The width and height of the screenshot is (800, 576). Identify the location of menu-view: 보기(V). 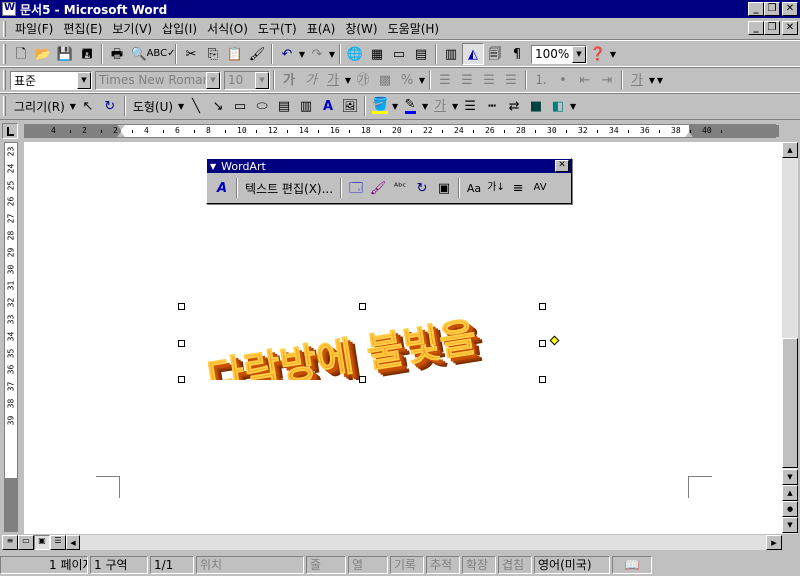
(132, 29).